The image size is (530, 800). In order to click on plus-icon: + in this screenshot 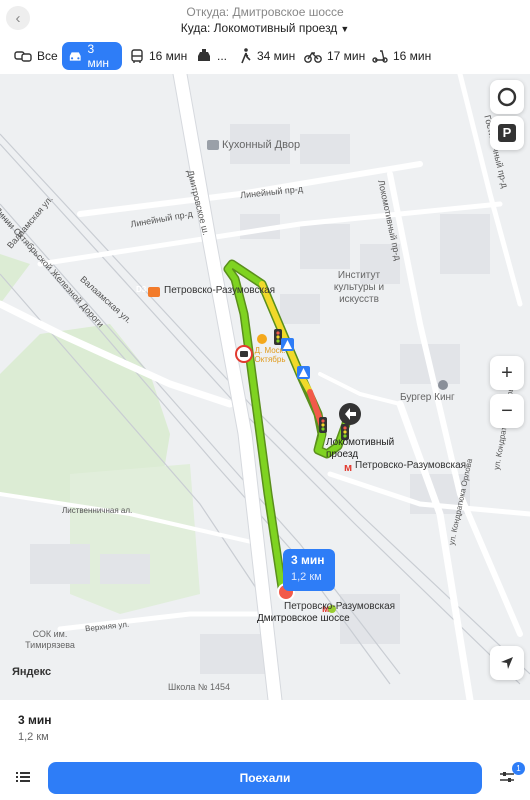, I will do `click(507, 372)`.